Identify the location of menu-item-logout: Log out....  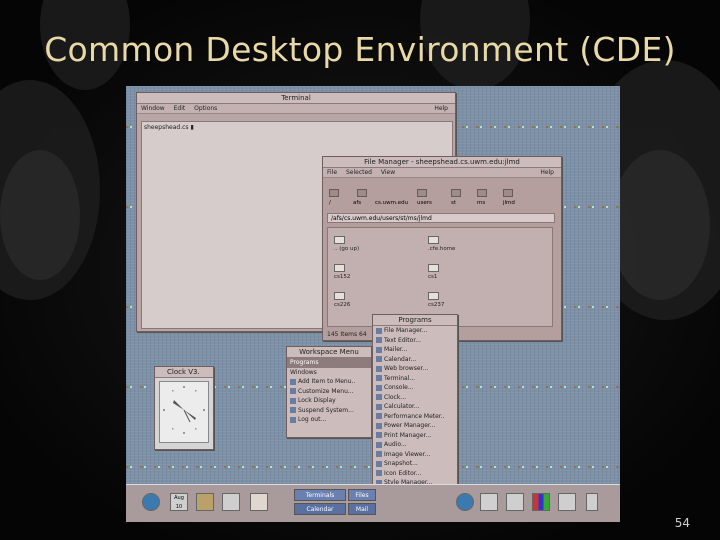
(329, 420).